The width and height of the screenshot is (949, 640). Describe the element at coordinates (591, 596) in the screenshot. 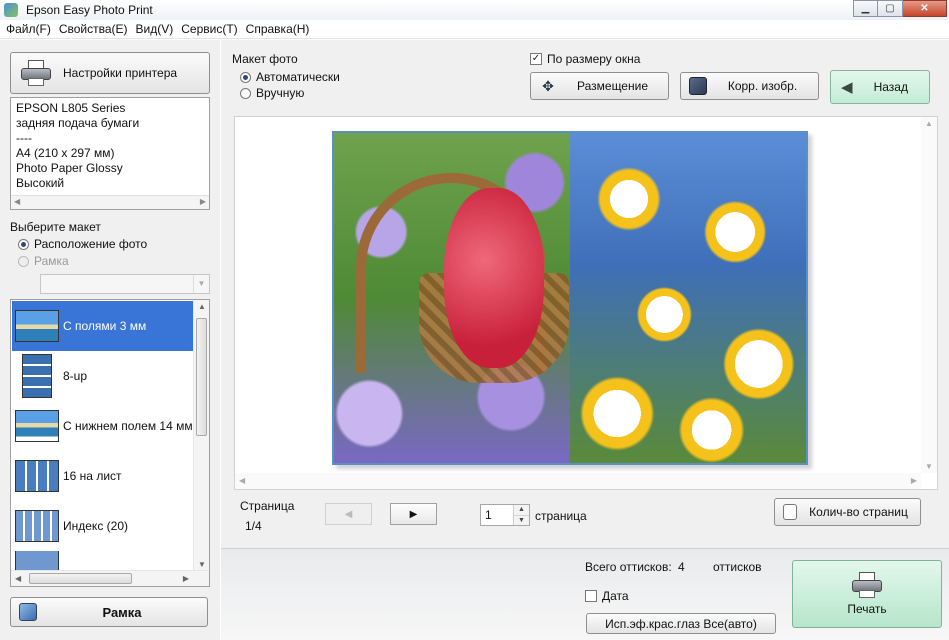

I see `checkbox-box` at that location.